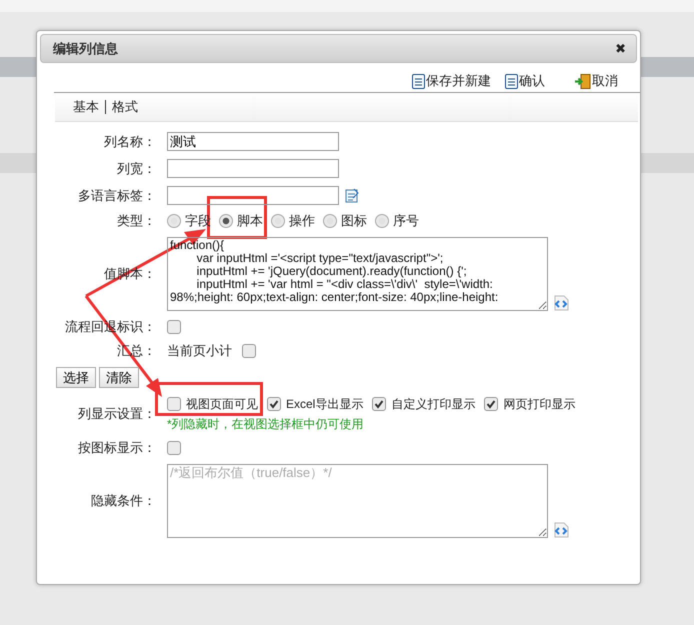  What do you see at coordinates (222, 404) in the screenshot?
I see `checkbox-label: 视图页面可见` at bounding box center [222, 404].